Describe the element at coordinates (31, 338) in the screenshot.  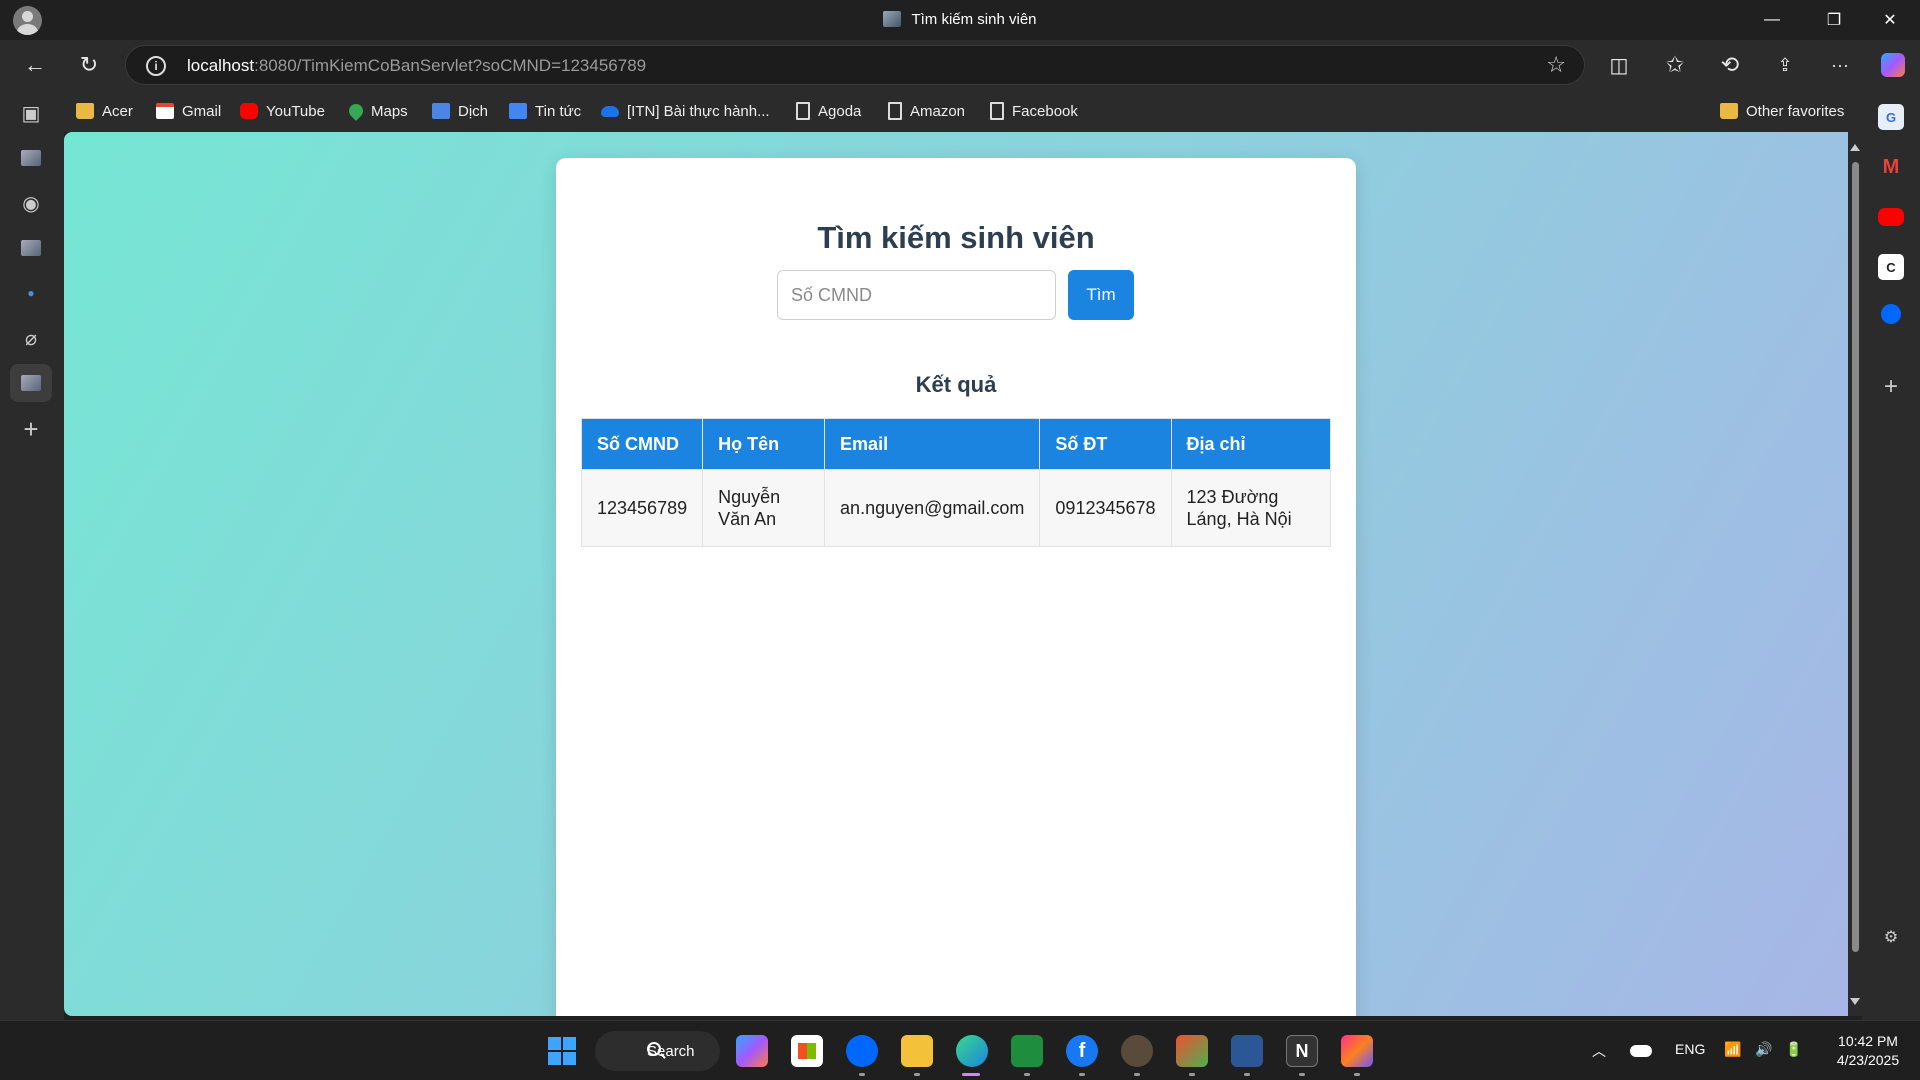
I see `tab-postman: ⌀` at that location.